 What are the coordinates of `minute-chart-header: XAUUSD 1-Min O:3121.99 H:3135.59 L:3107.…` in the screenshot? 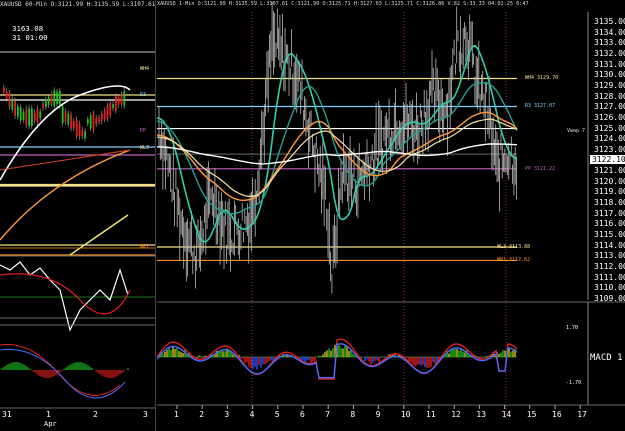 It's located at (343, 4).